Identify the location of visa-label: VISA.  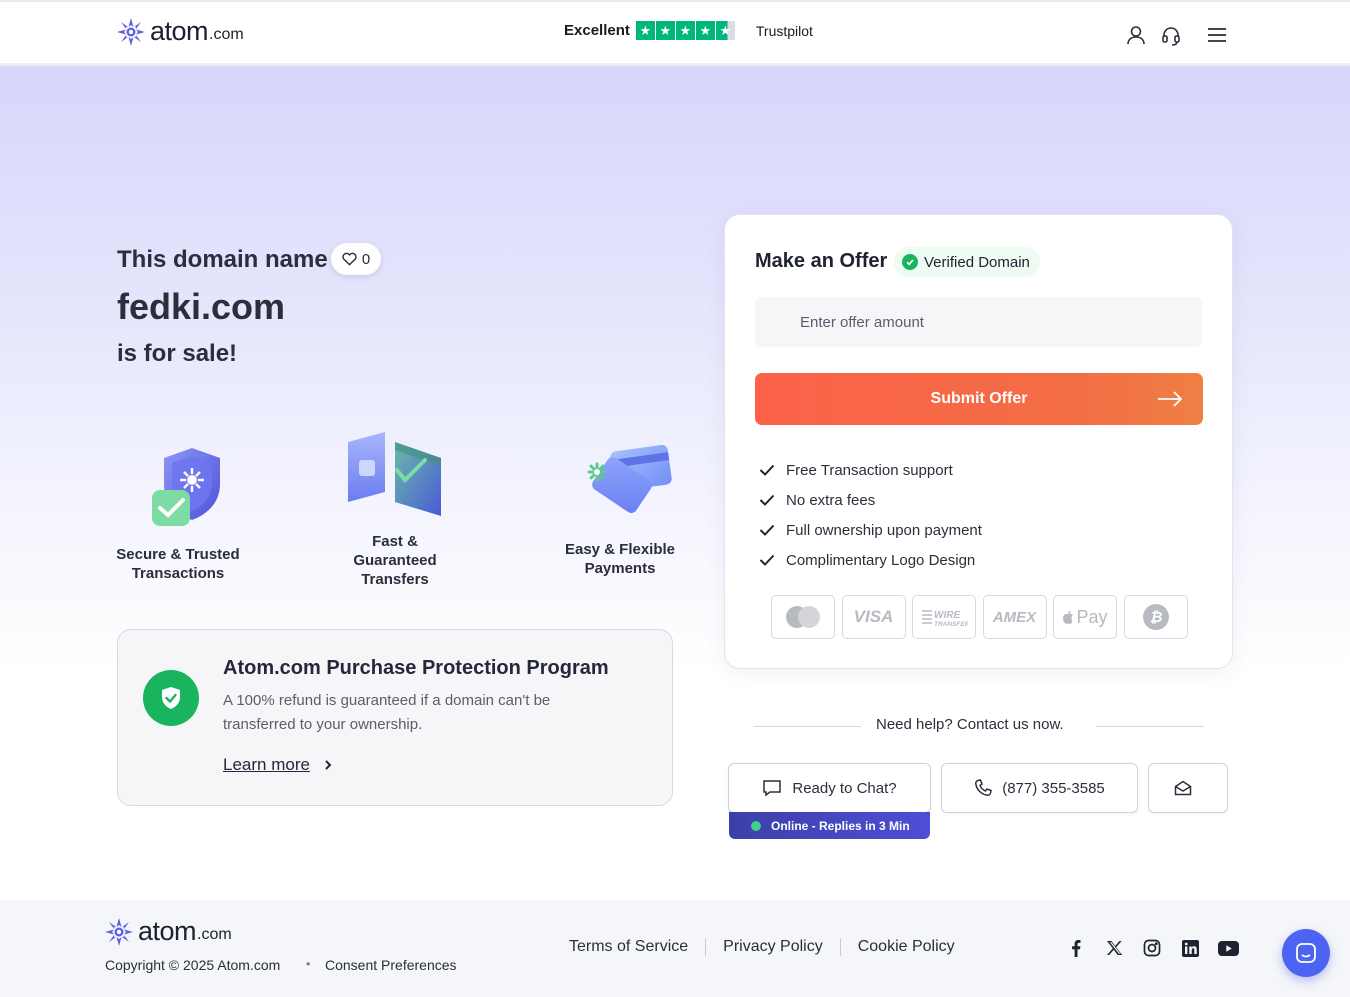
(873, 616).